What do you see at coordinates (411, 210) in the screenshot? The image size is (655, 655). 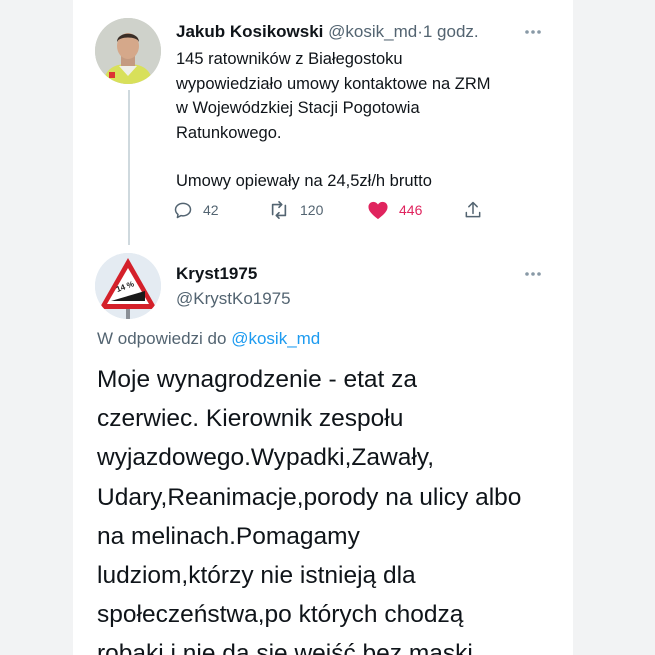 I see `like-count: 446` at bounding box center [411, 210].